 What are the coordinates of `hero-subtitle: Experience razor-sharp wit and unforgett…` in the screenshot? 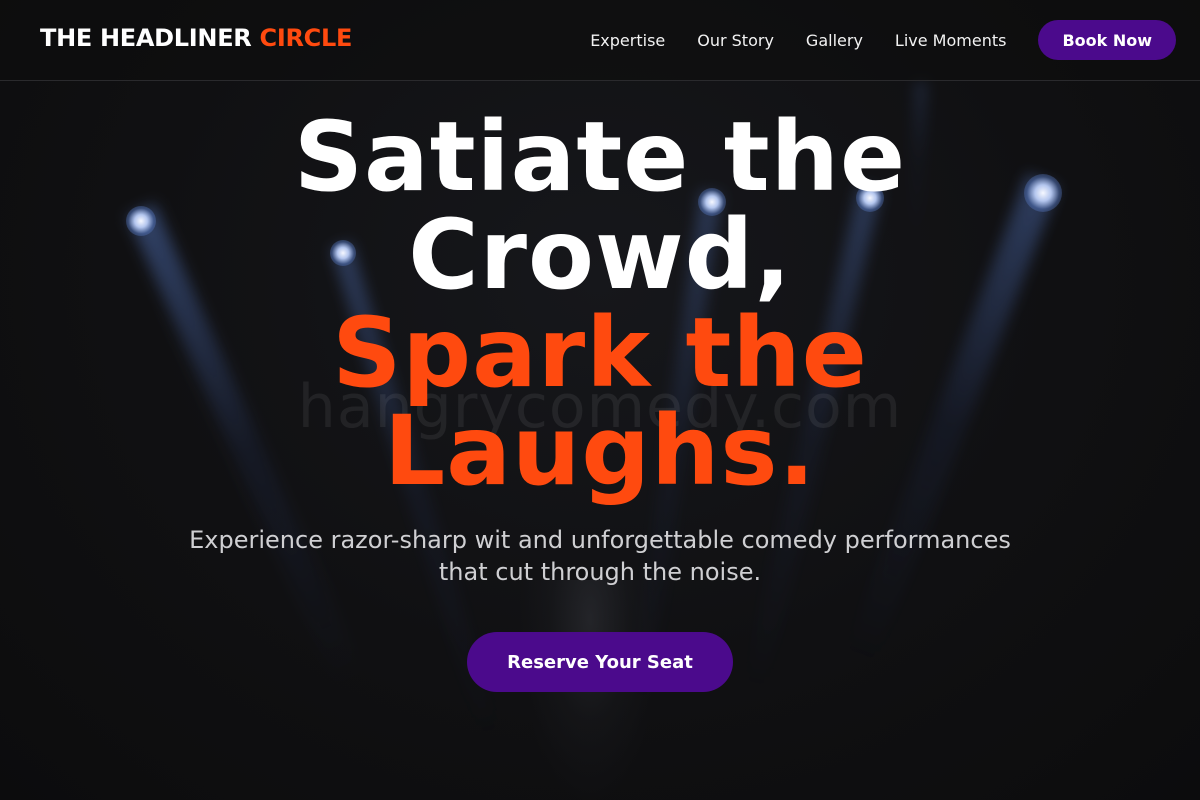 It's located at (600, 556).